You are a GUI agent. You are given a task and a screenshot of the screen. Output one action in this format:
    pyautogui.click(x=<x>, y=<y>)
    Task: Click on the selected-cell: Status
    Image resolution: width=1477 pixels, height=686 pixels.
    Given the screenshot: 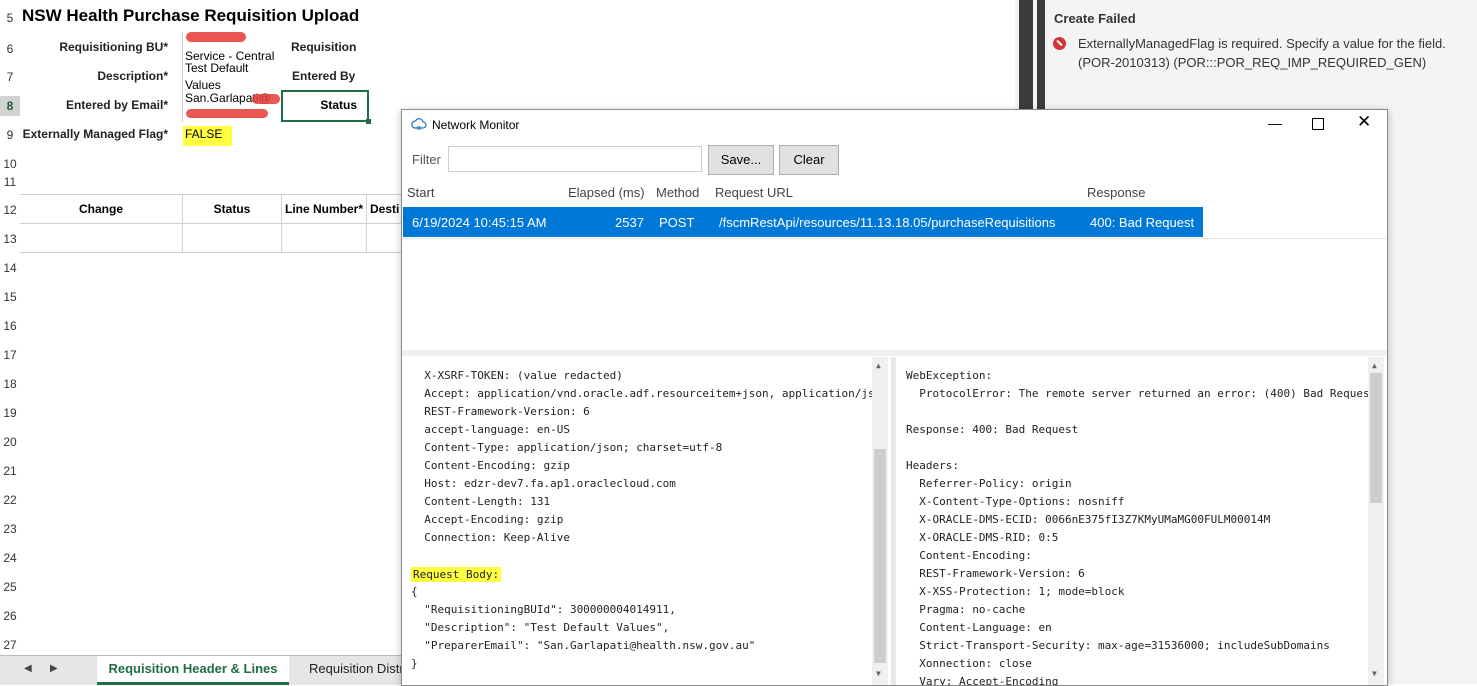 What is the action you would take?
    pyautogui.click(x=326, y=107)
    